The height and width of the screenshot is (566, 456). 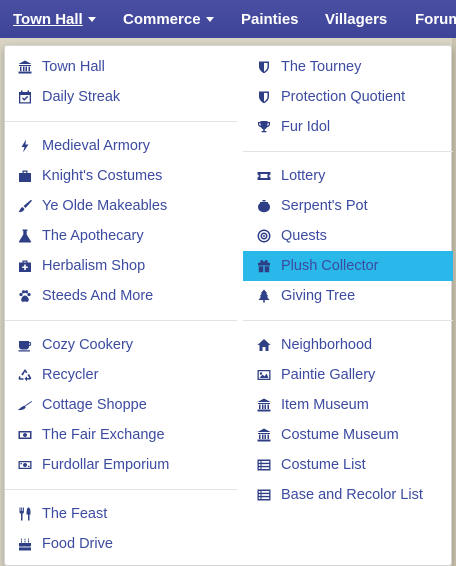 I want to click on coffee-icon, so click(x=25, y=345).